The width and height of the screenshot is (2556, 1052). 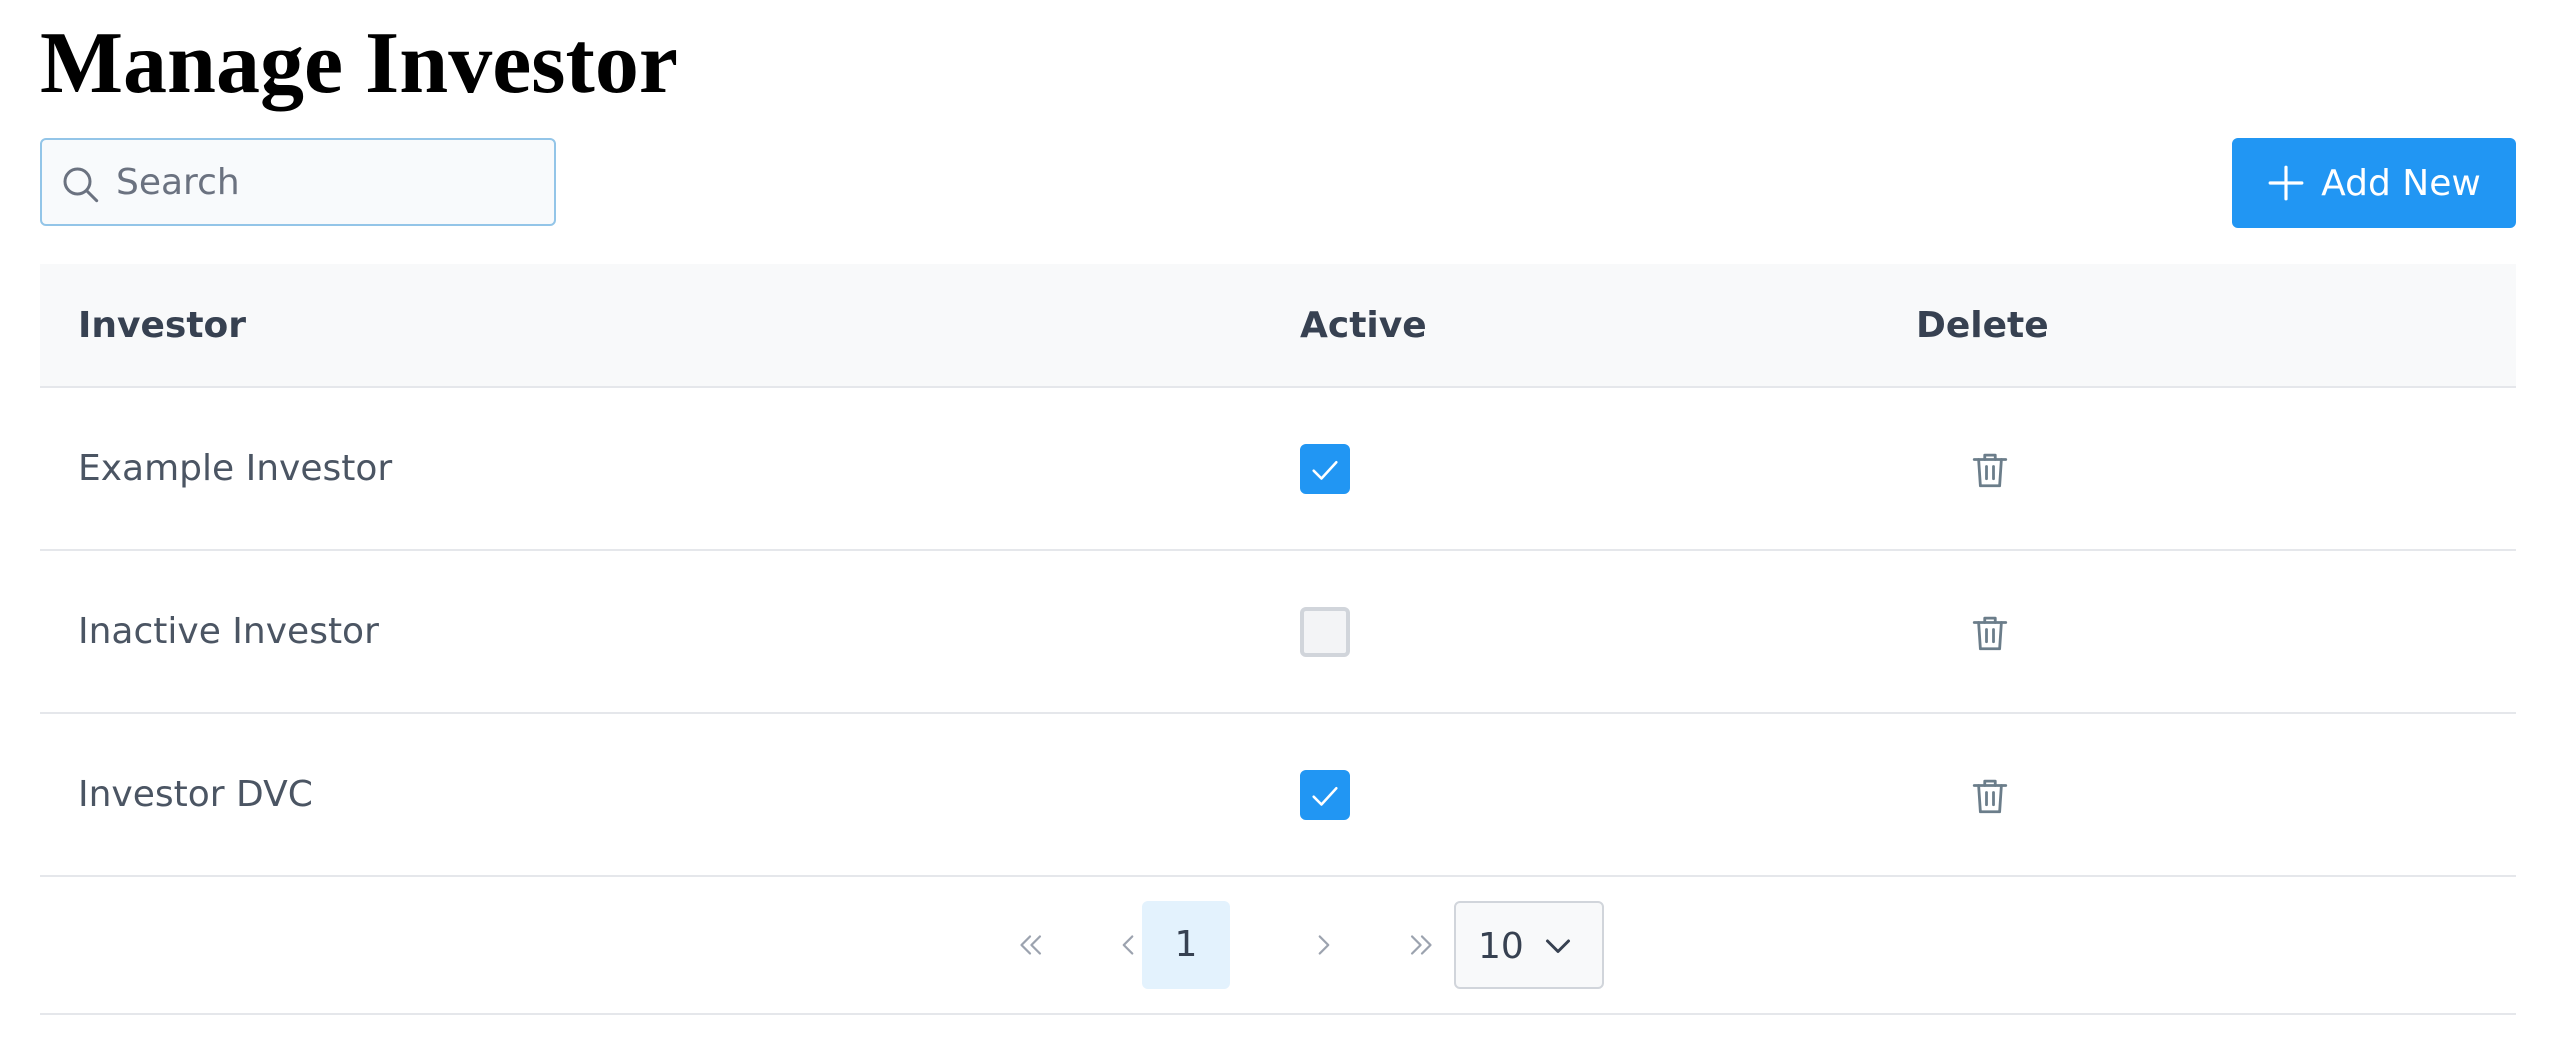 I want to click on chevron-down-icon, so click(x=1558, y=946).